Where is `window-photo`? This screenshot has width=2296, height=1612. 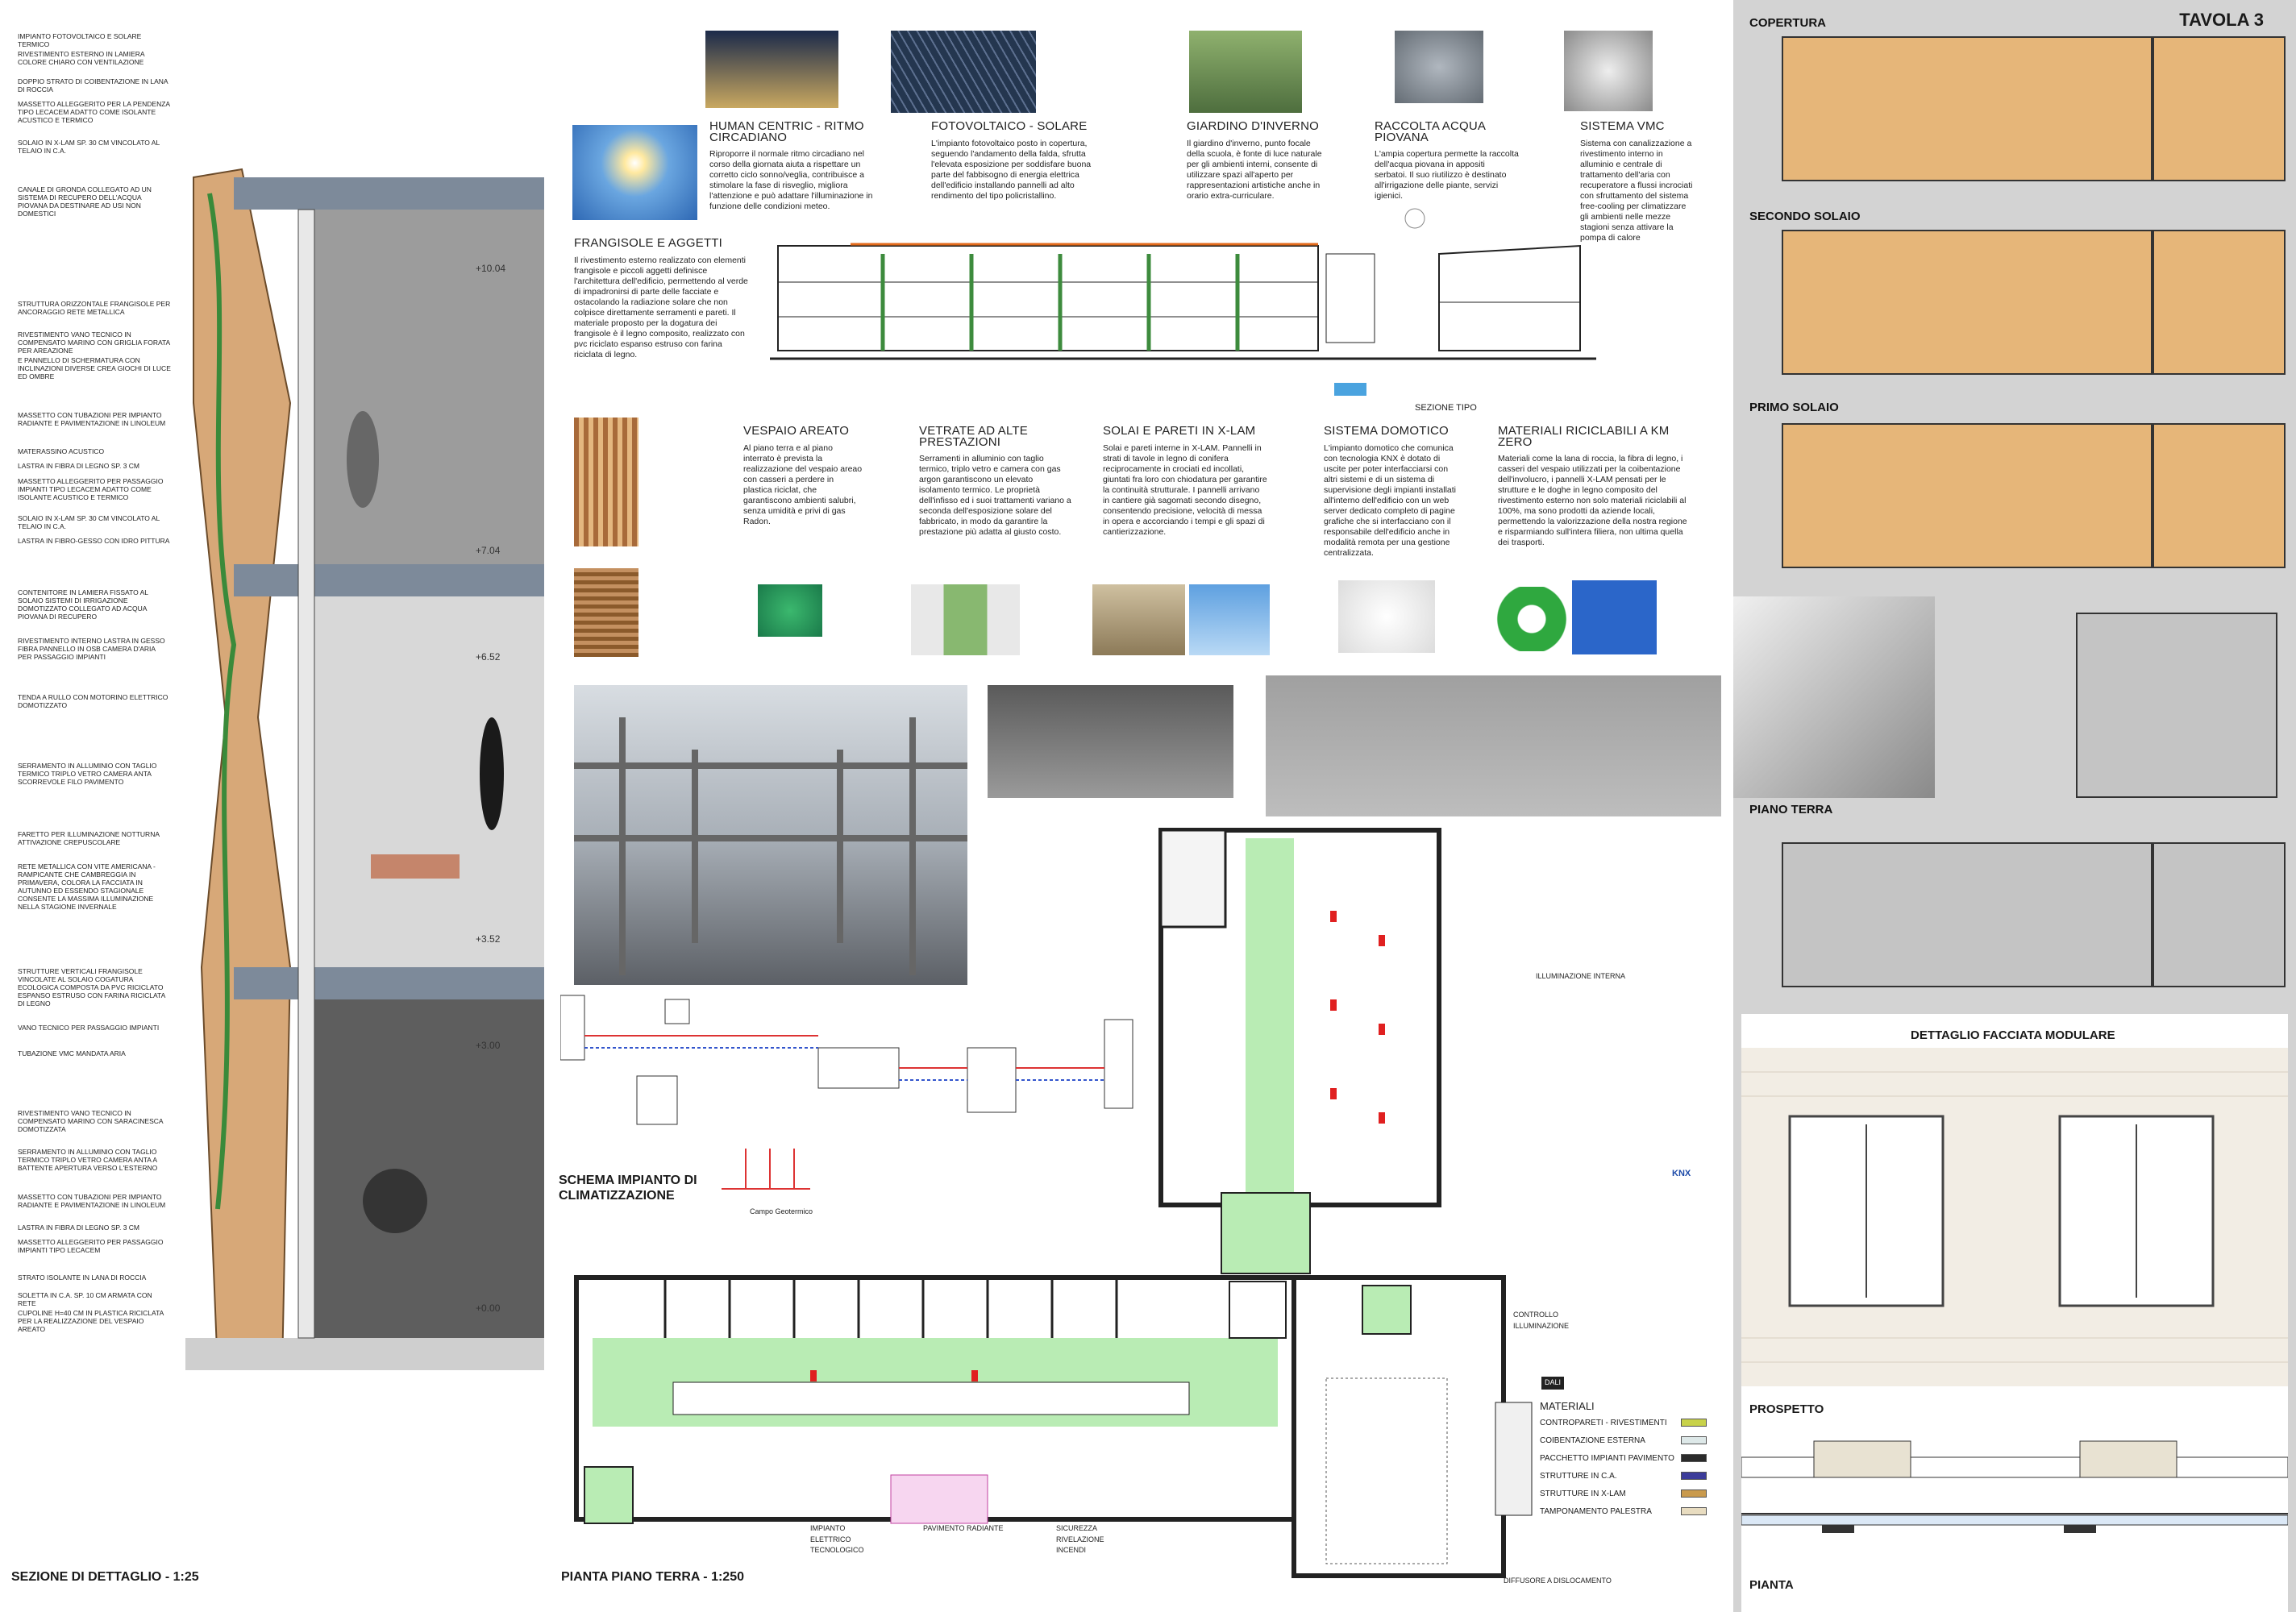 window-photo is located at coordinates (965, 619).